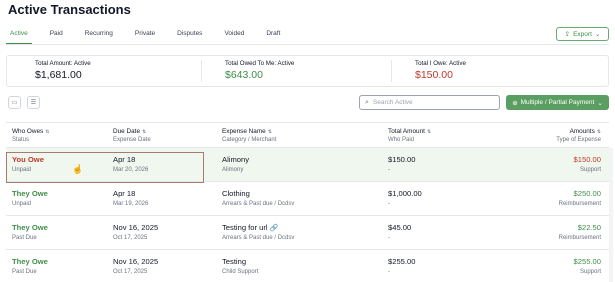  What do you see at coordinates (105, 167) in the screenshot?
I see `selected-cell-outline` at bounding box center [105, 167].